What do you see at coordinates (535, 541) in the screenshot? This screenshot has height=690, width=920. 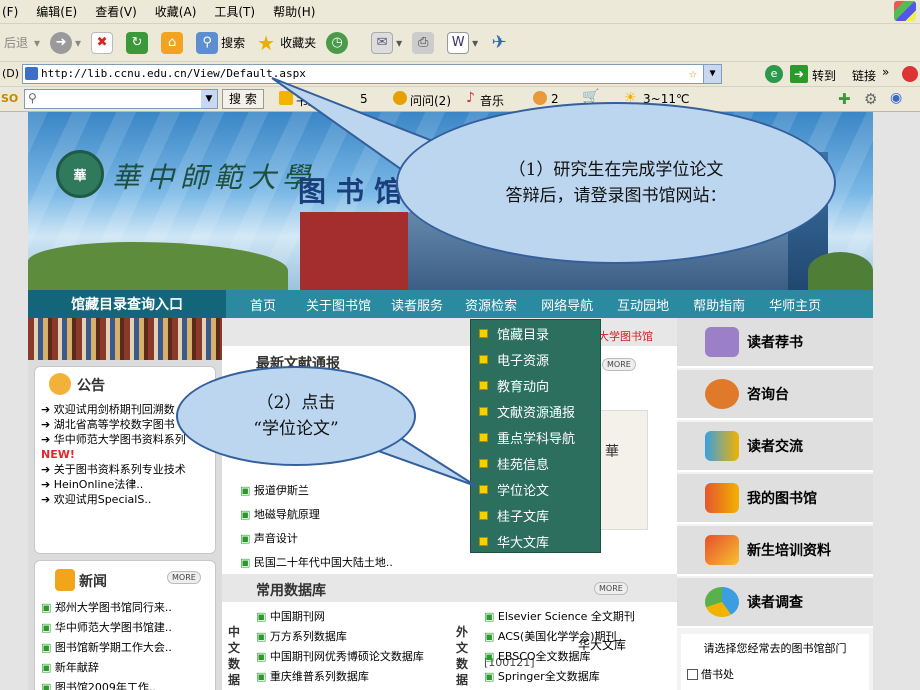 I see `menu-item-huada-library: 华大文库` at bounding box center [535, 541].